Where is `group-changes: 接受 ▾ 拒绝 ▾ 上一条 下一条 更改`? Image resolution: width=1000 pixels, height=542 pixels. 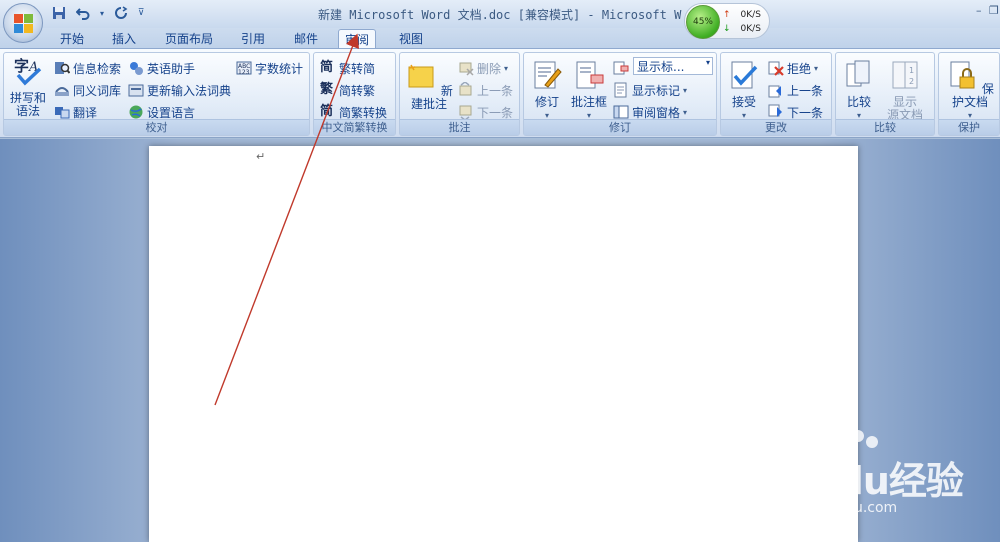
group-changes: 接受 ▾ 拒绝 ▾ 上一条 下一条 更改 is located at coordinates (776, 94).